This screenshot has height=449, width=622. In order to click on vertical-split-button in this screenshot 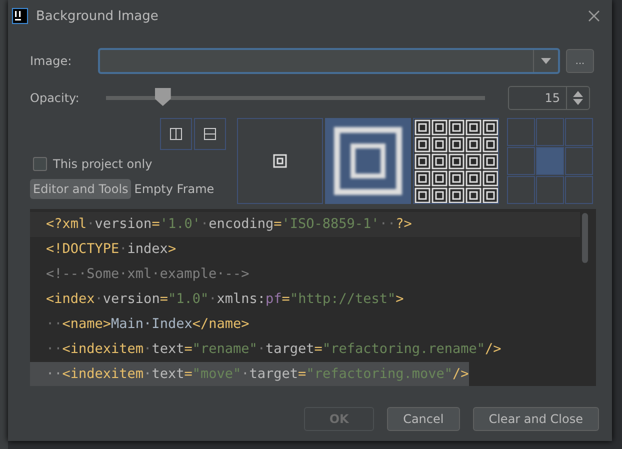, I will do `click(176, 134)`.